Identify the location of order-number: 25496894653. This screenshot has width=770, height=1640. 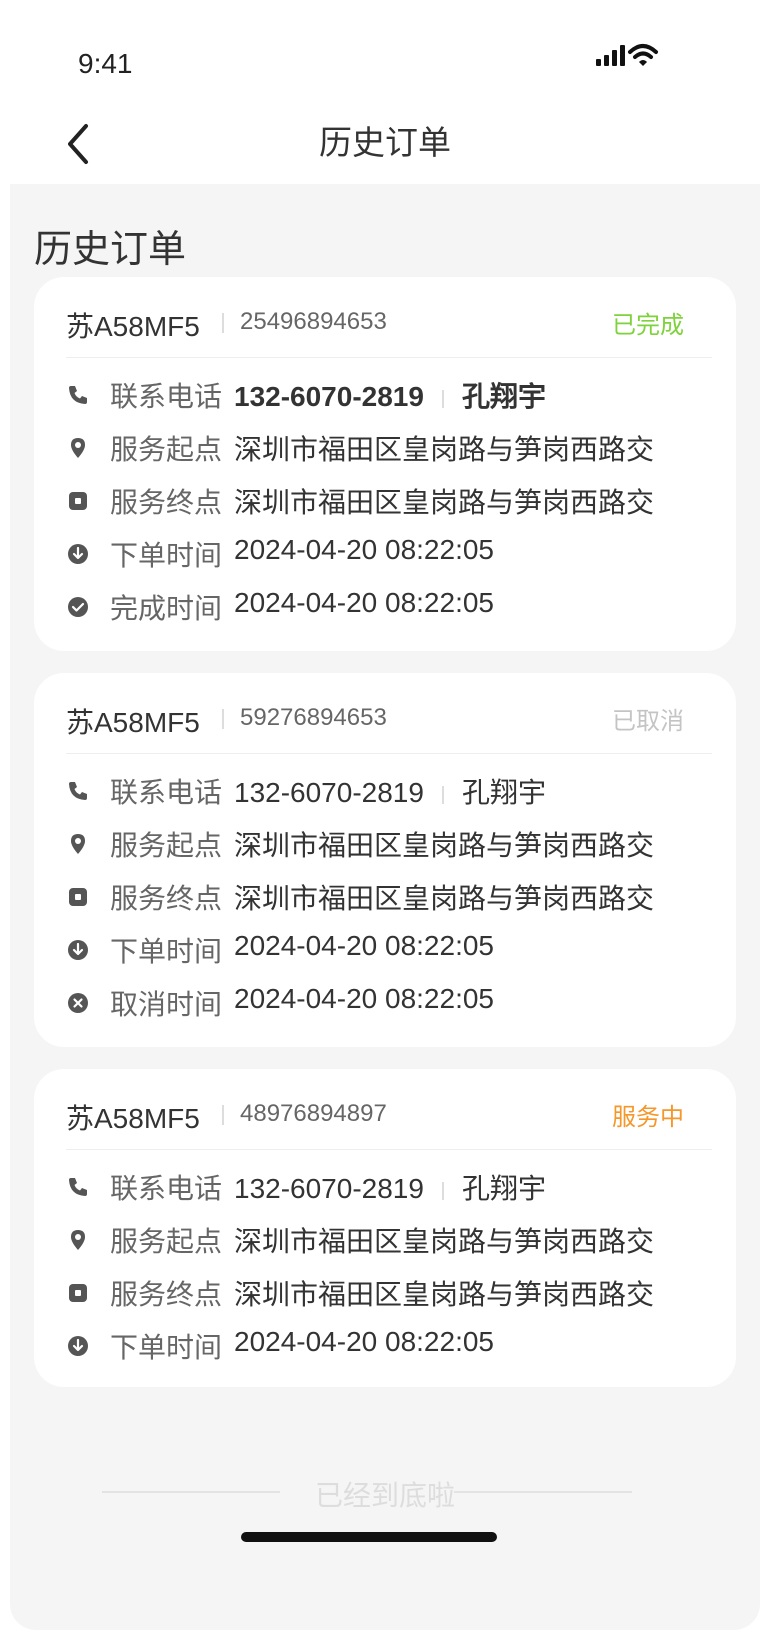
(313, 321).